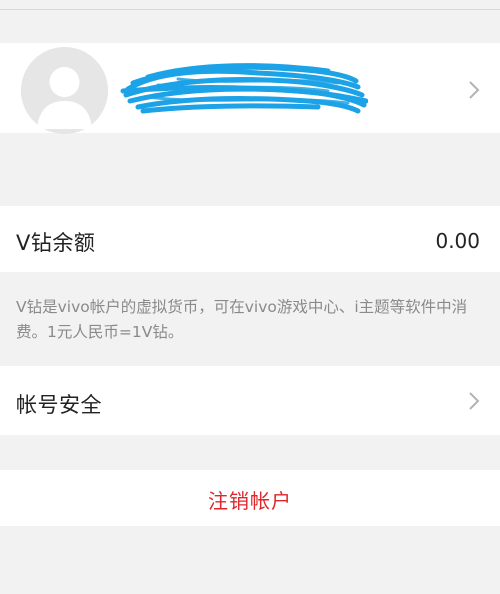 Image resolution: width=500 pixels, height=594 pixels. What do you see at coordinates (250, 501) in the screenshot?
I see `logout-account-label: 注销帐户` at bounding box center [250, 501].